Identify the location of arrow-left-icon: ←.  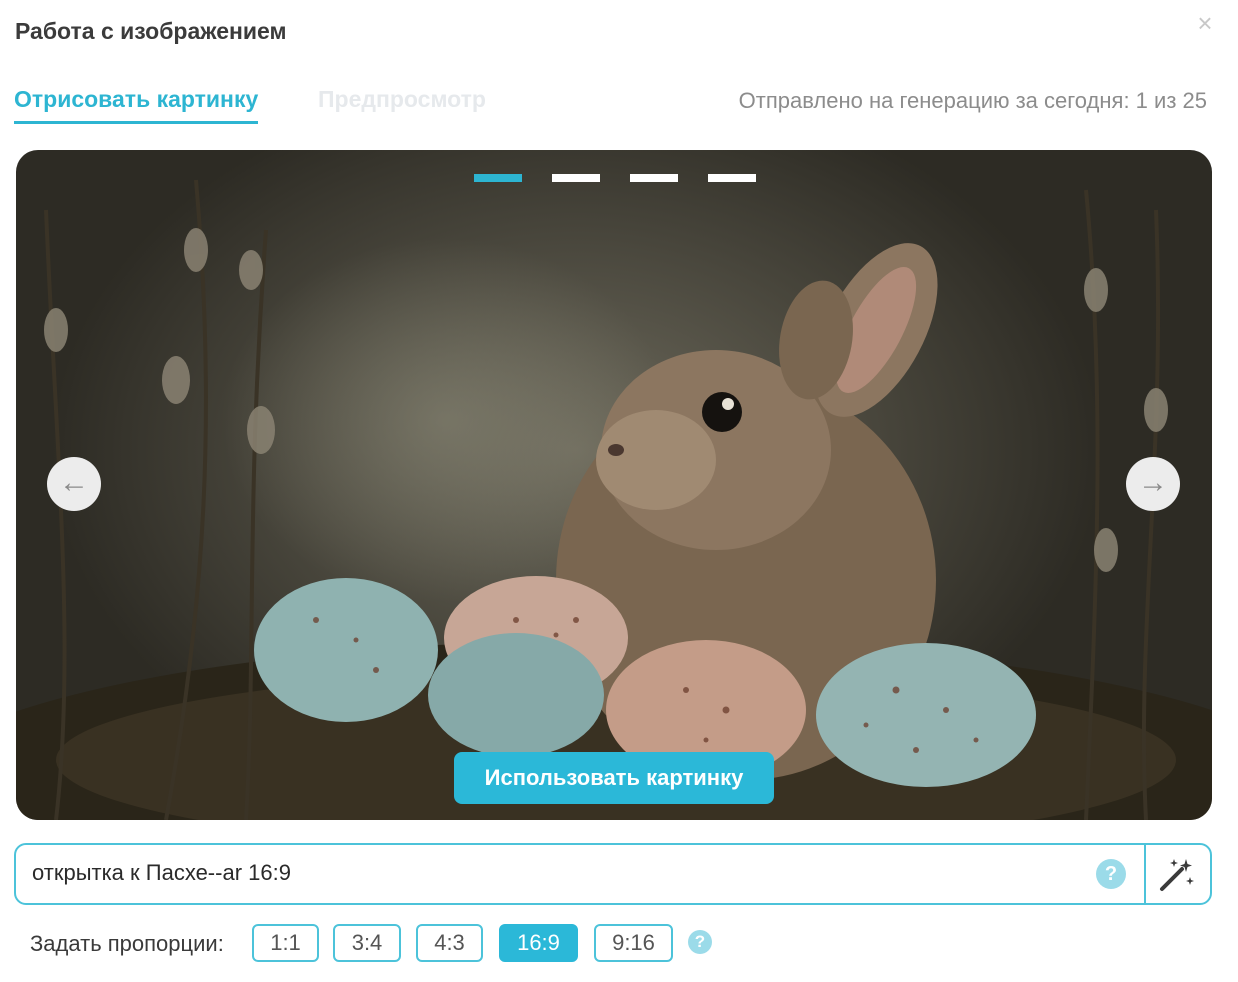
(74, 484).